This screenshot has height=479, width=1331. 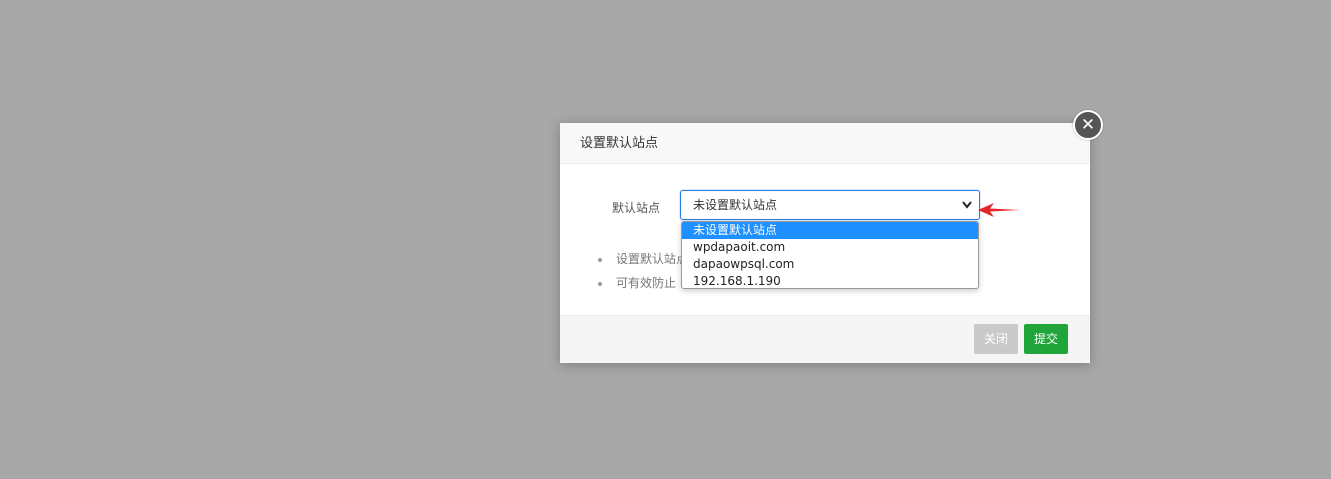 I want to click on dialog-title: 设置默认站点, so click(x=825, y=143).